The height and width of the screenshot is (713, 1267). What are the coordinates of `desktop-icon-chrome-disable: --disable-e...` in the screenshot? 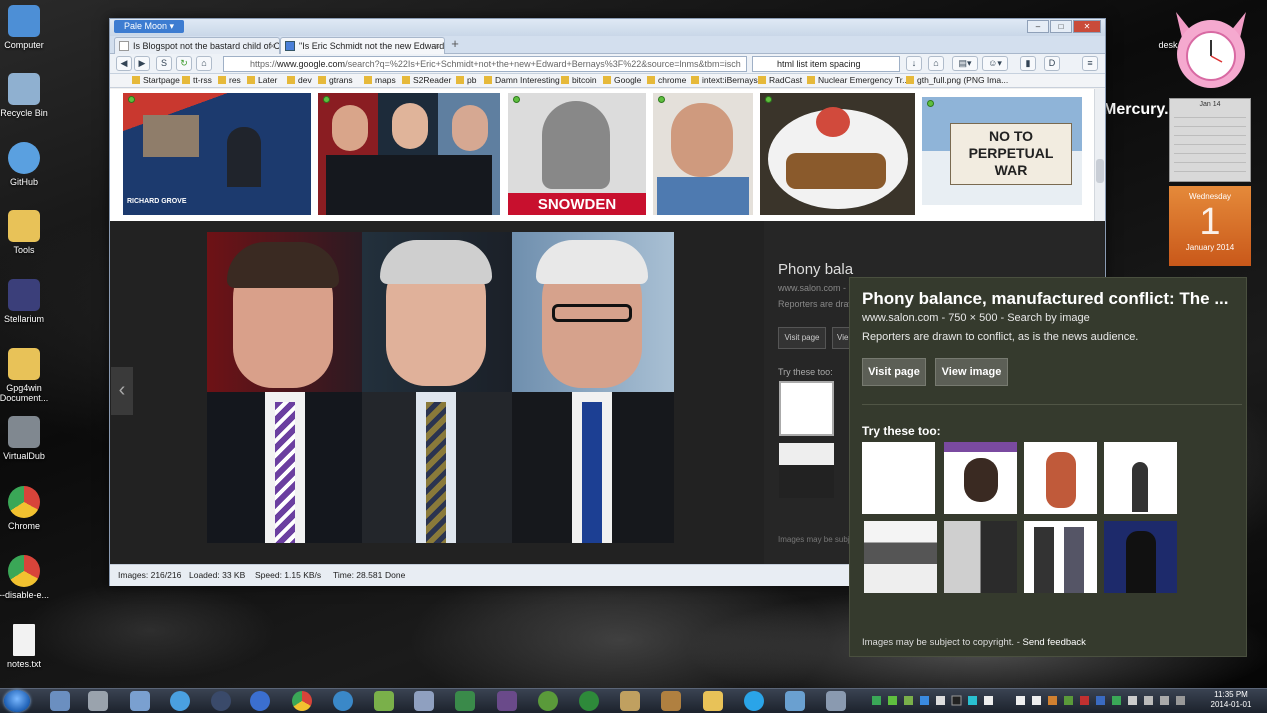 It's located at (26, 577).